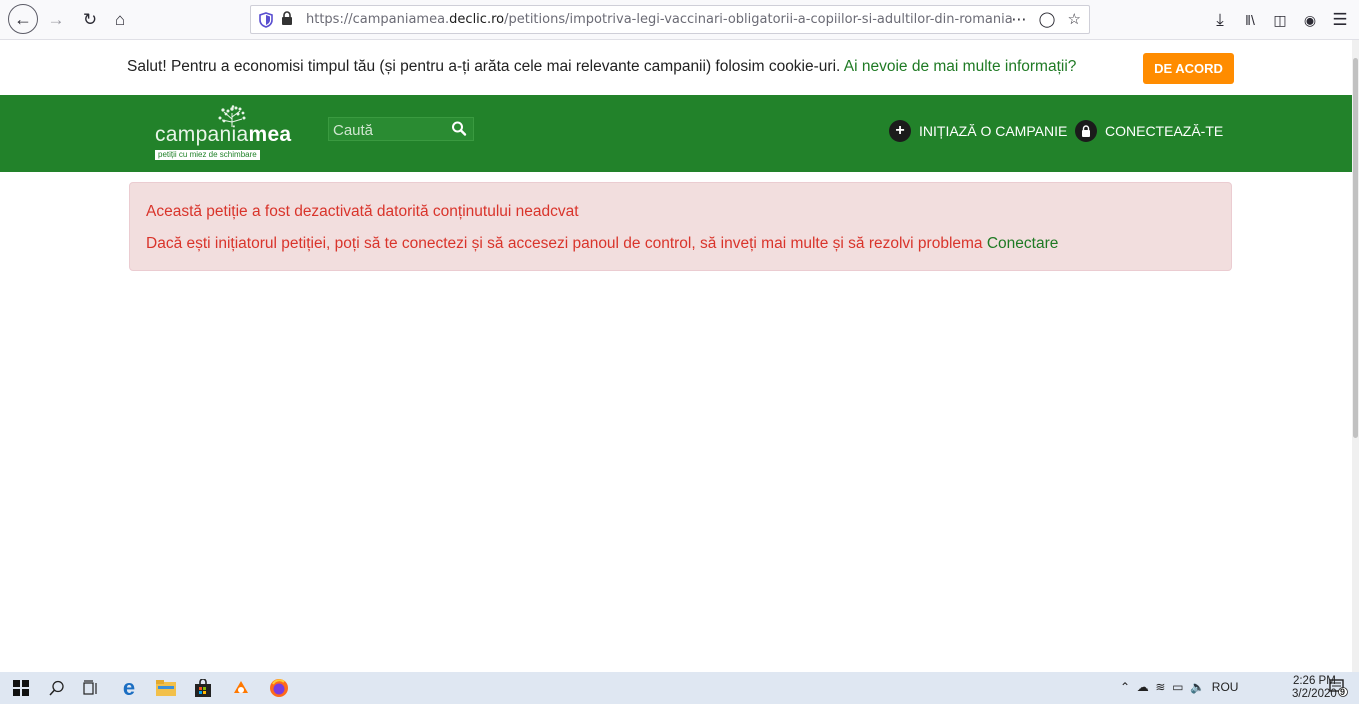  What do you see at coordinates (993, 131) in the screenshot?
I see `start-campaign-label: INIȚIAZĂ O CAMPANIE` at bounding box center [993, 131].